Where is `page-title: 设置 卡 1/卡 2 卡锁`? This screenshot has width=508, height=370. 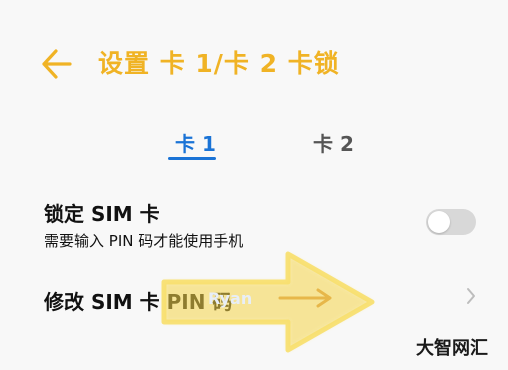 page-title: 设置 卡 1/卡 2 卡锁 is located at coordinates (219, 63).